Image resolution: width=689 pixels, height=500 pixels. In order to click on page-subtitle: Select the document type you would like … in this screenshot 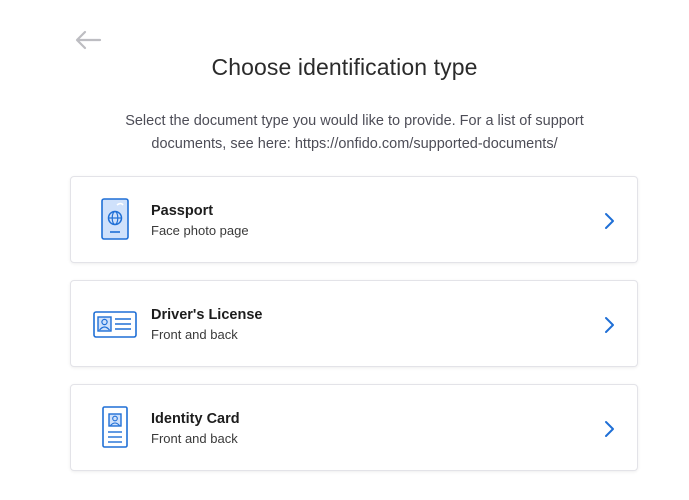, I will do `click(354, 132)`.